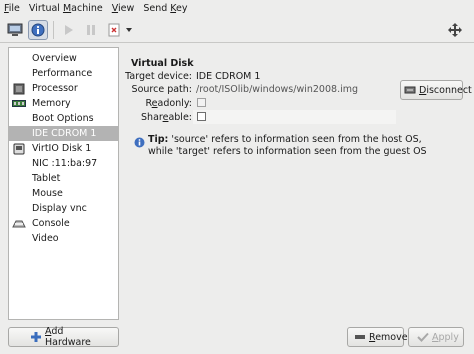 This screenshot has height=354, width=474. Describe the element at coordinates (12, 8) in the screenshot. I see `menu-file: File` at that location.